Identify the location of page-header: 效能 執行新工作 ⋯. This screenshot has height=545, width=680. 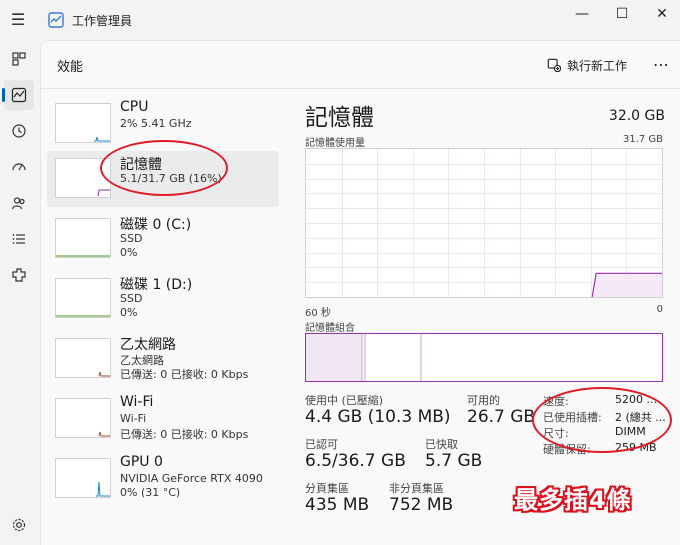
(360, 65).